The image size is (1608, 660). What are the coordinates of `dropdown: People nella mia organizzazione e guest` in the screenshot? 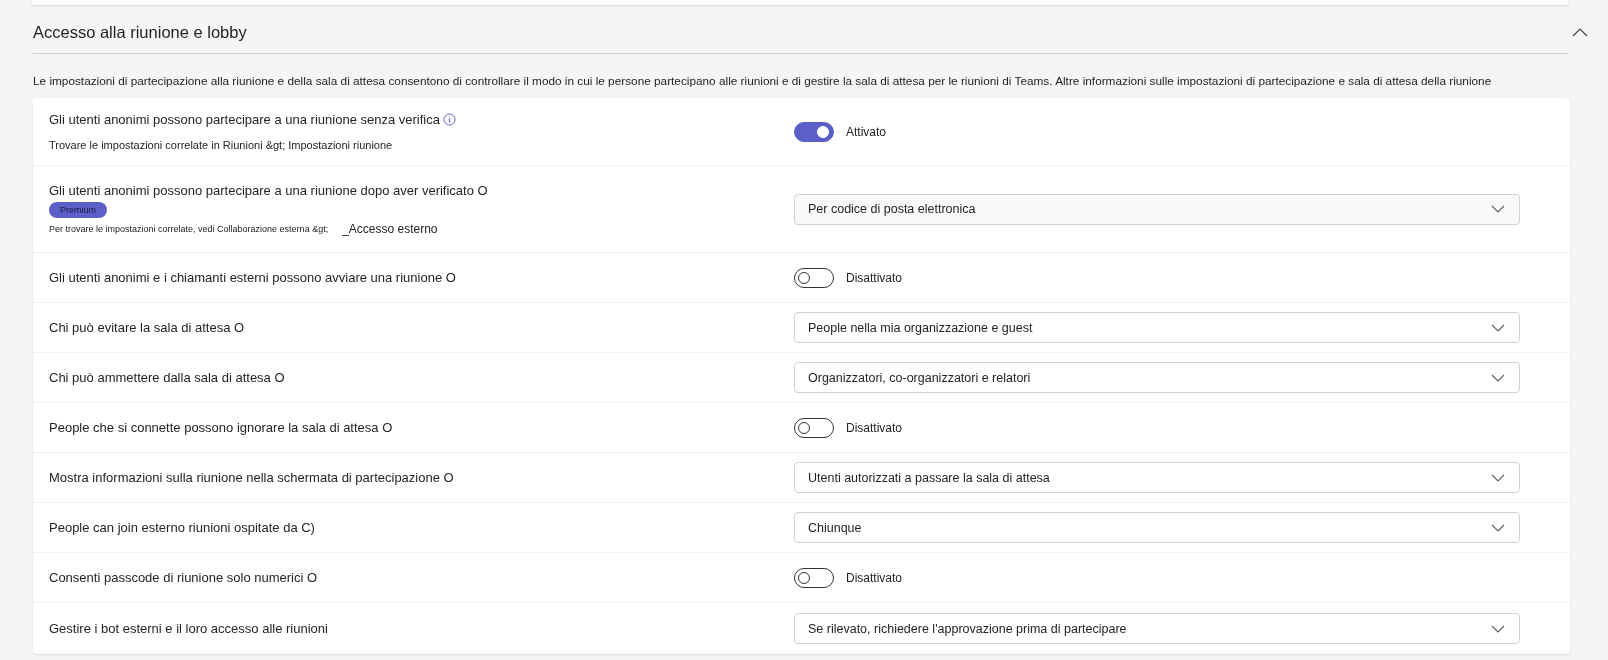 It's located at (1157, 327).